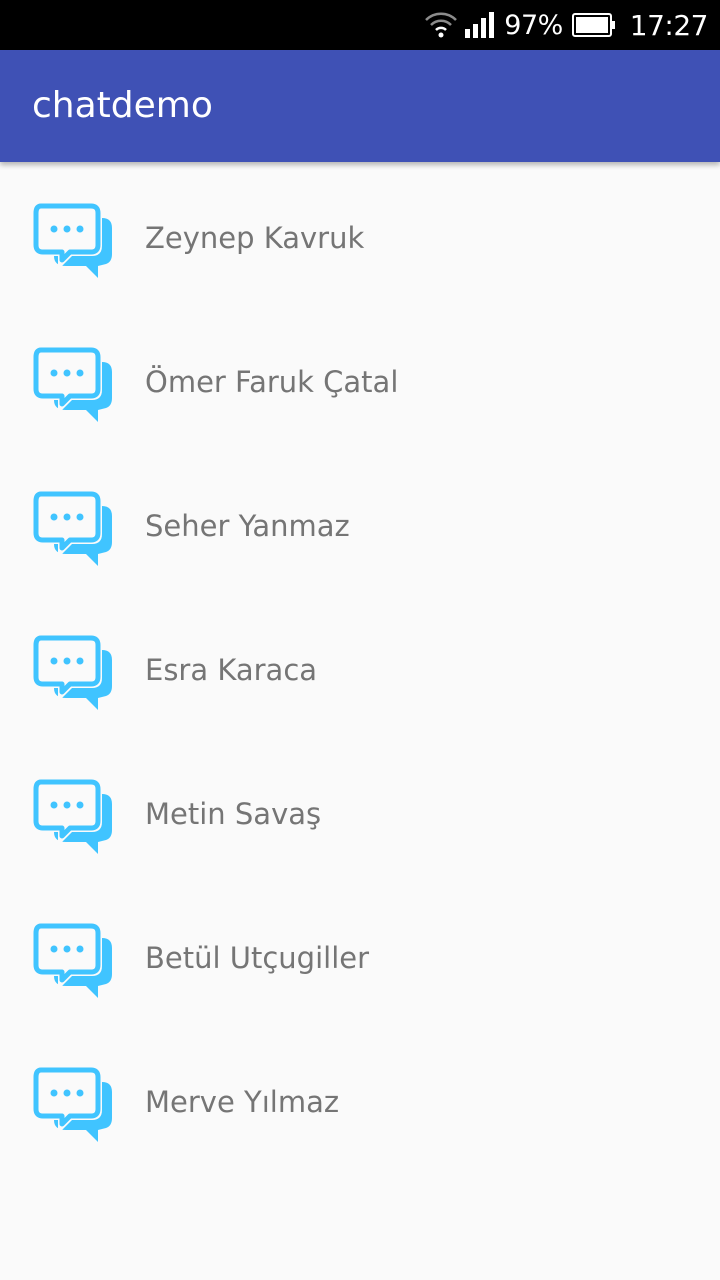 This screenshot has height=1280, width=720. Describe the element at coordinates (272, 382) in the screenshot. I see `contact-name: Ömer Faruk Çatal` at that location.